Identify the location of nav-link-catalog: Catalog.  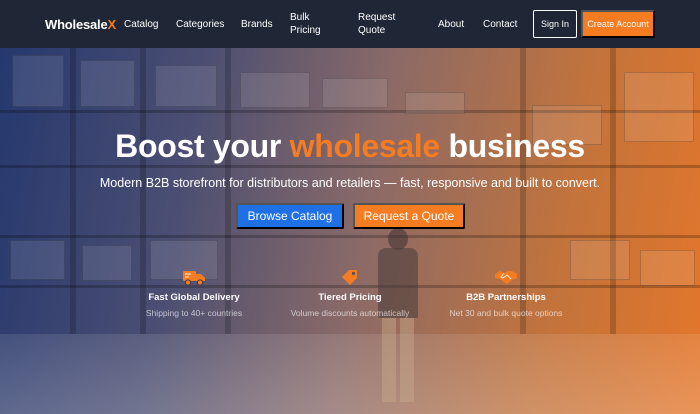
(141, 24).